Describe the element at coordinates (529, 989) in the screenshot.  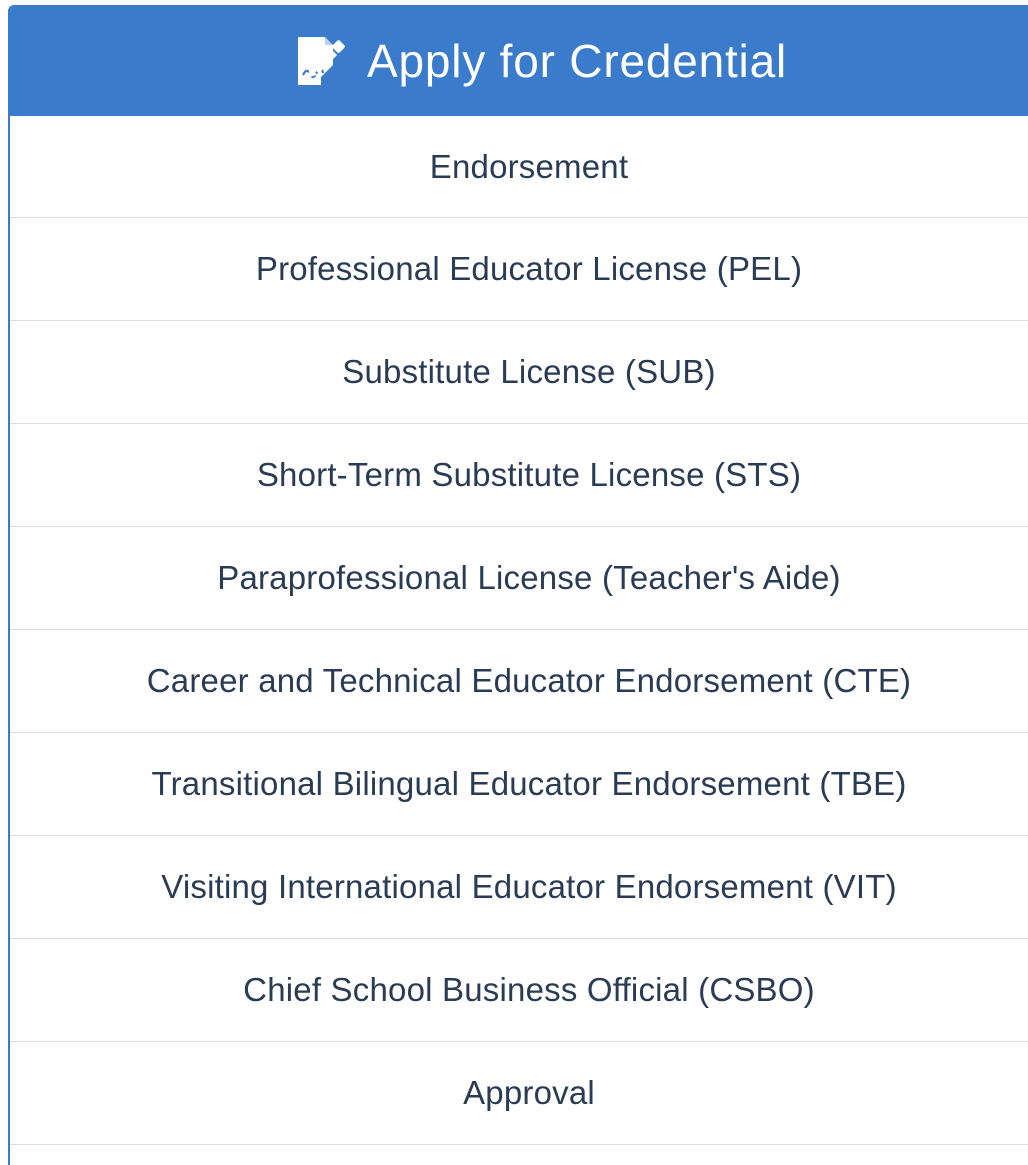
I see `credential-item-label: Chief School Business Official (CSBO)` at that location.